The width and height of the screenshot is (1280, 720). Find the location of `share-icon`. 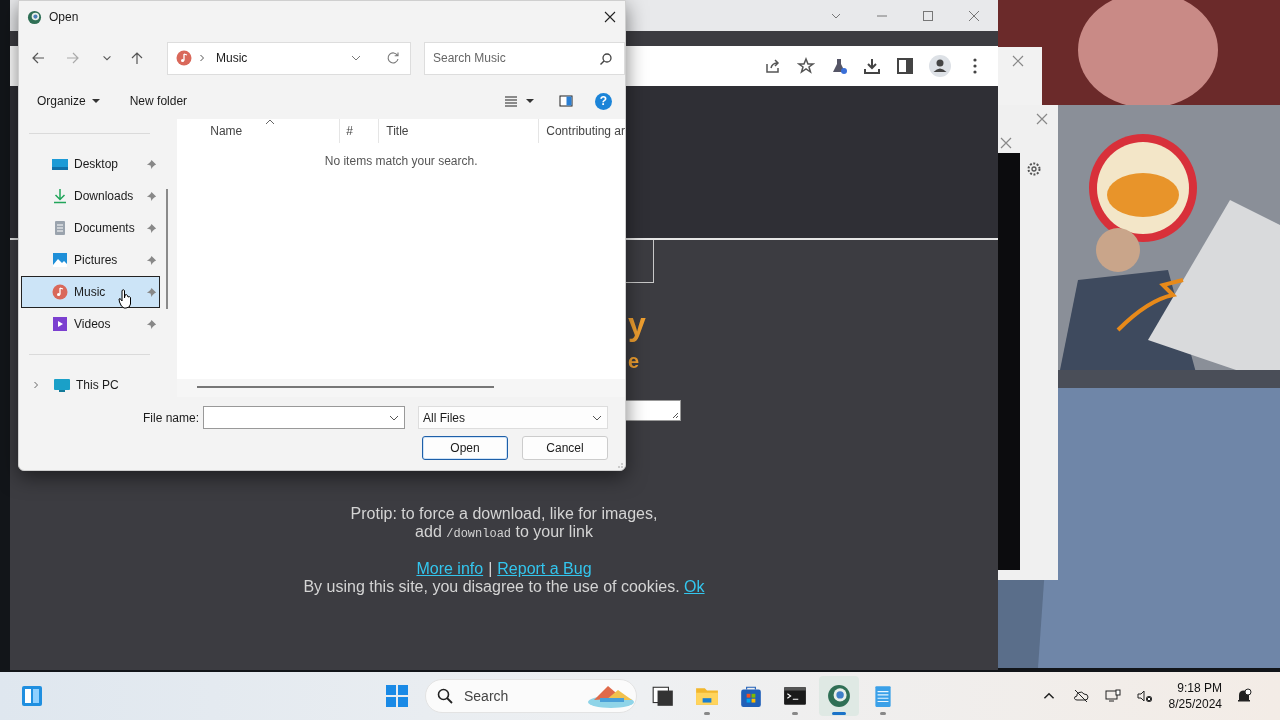

share-icon is located at coordinates (773, 66).